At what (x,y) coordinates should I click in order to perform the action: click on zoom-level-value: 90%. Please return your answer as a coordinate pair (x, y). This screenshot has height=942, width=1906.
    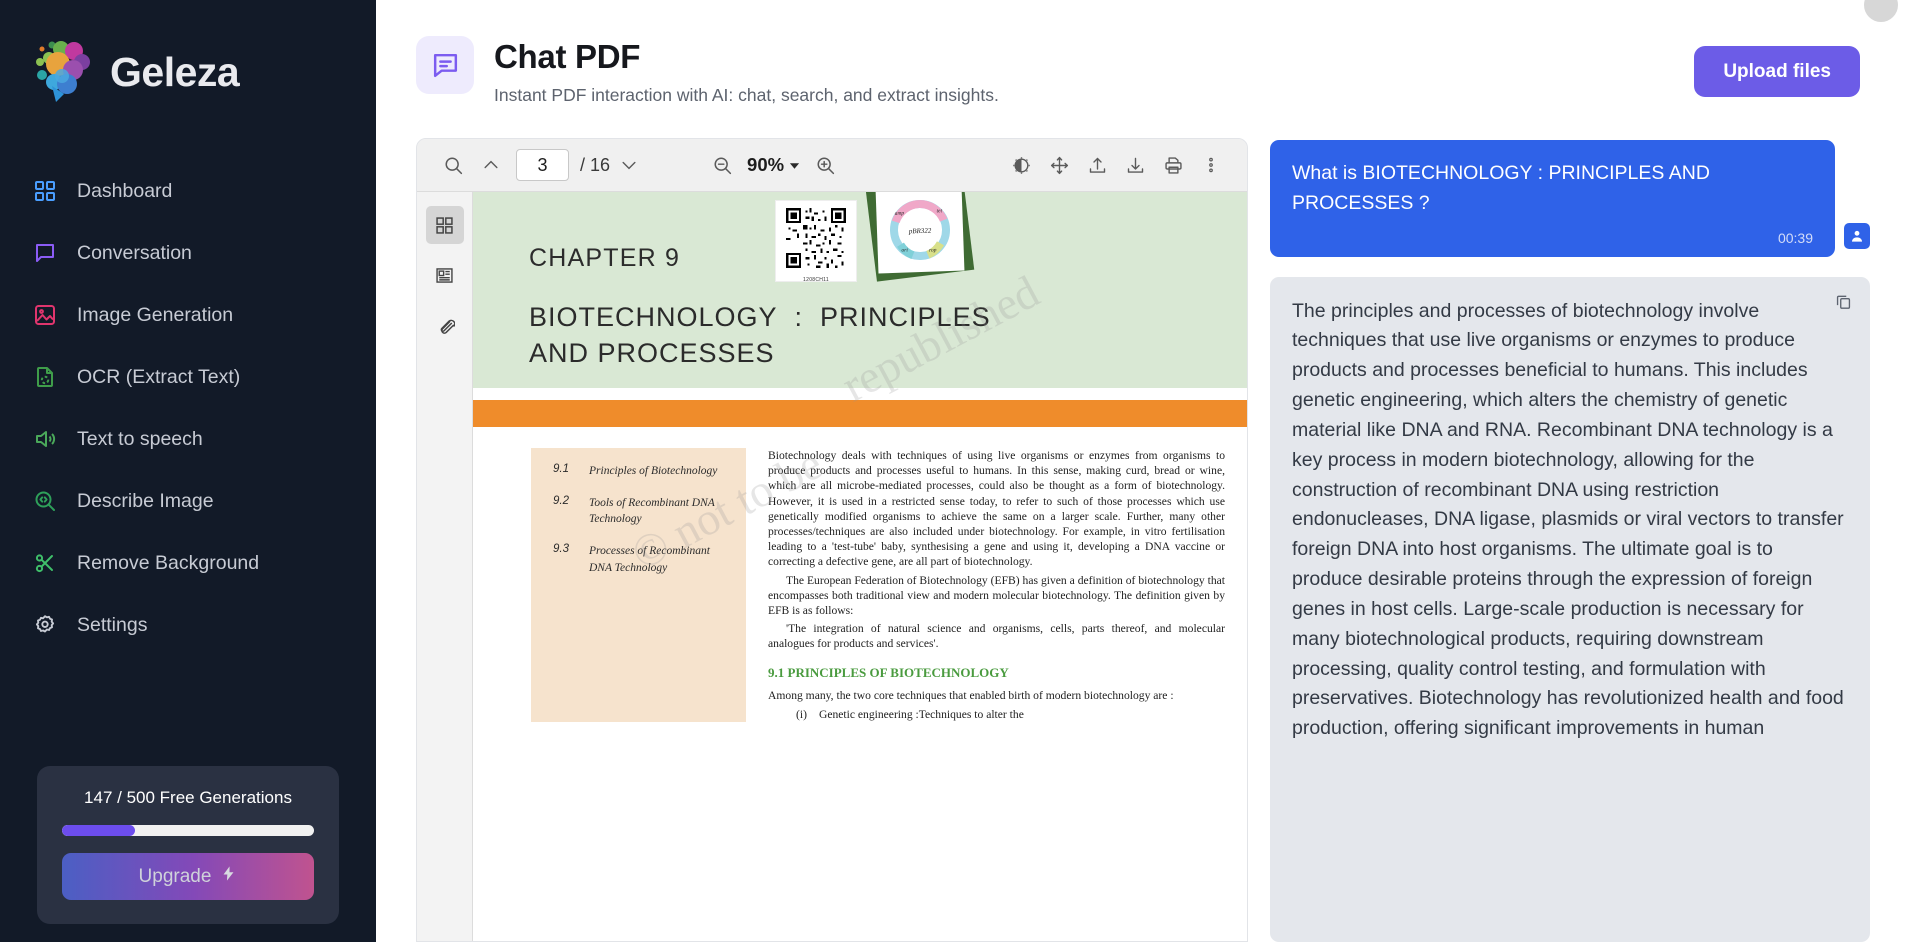
    Looking at the image, I should click on (766, 164).